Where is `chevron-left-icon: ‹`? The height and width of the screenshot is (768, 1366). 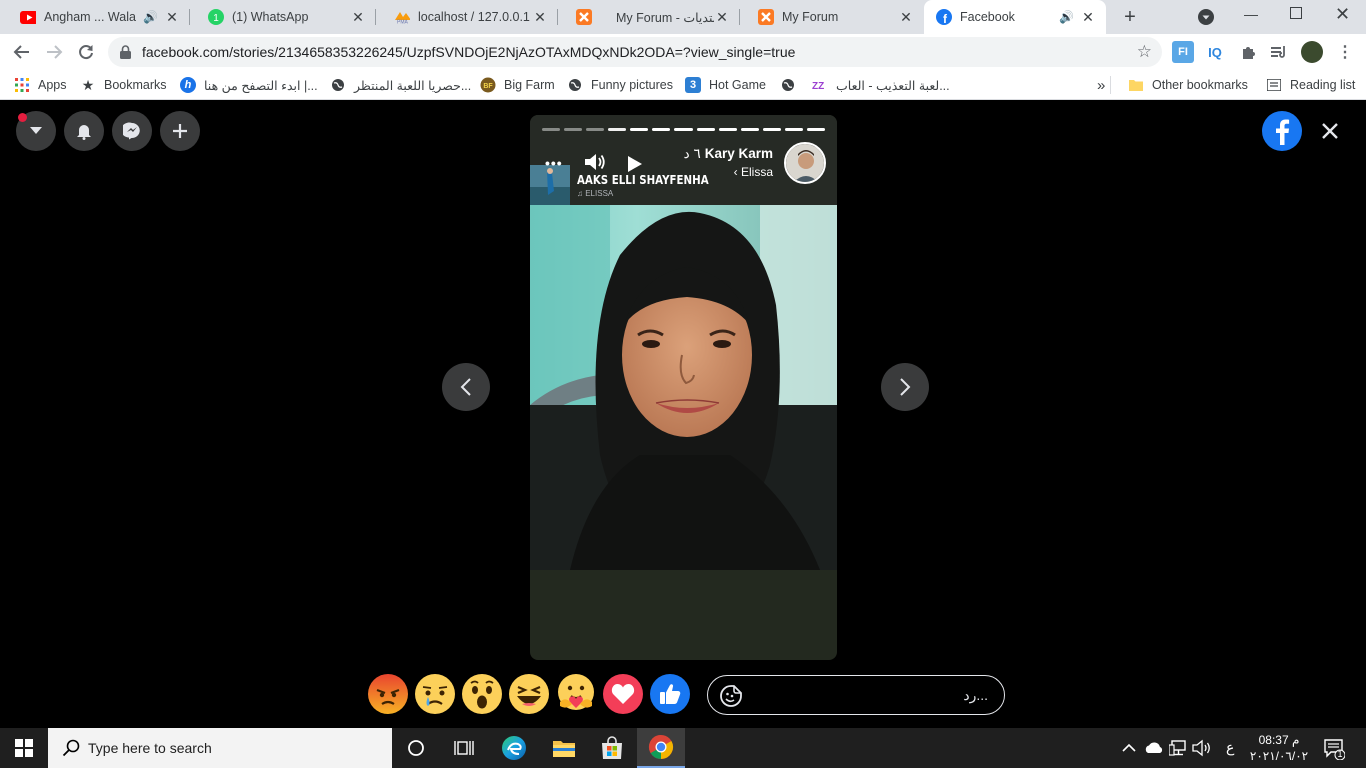 chevron-left-icon: ‹ is located at coordinates (737, 172).